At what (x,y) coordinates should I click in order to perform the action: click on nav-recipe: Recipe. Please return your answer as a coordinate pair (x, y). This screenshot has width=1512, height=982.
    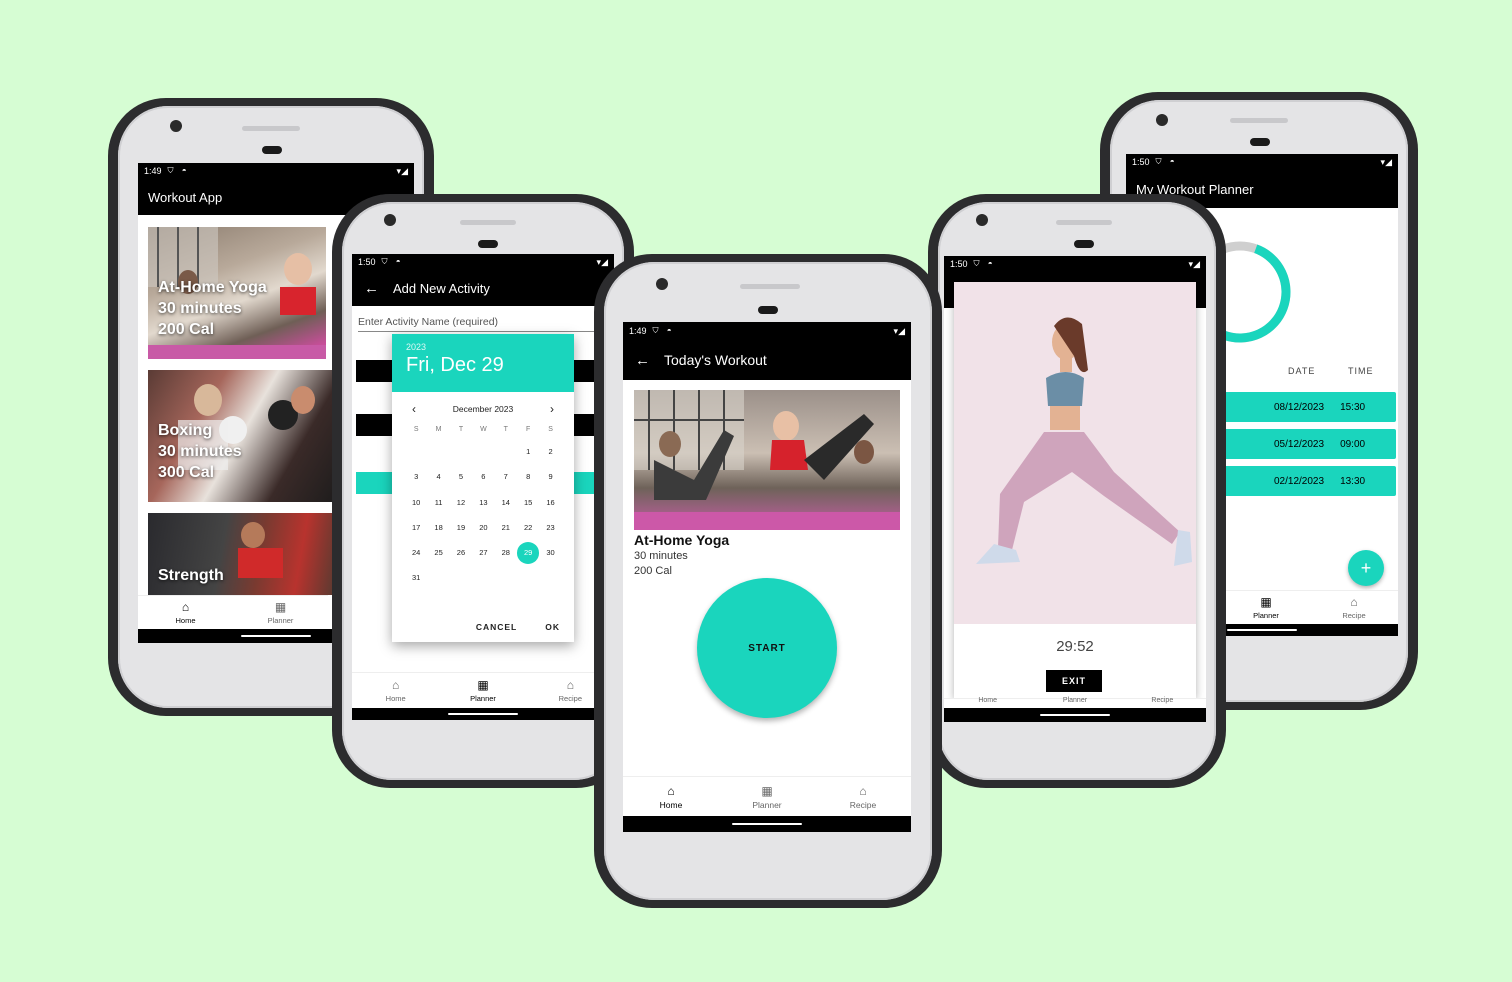
    Looking at the image, I should click on (1162, 702).